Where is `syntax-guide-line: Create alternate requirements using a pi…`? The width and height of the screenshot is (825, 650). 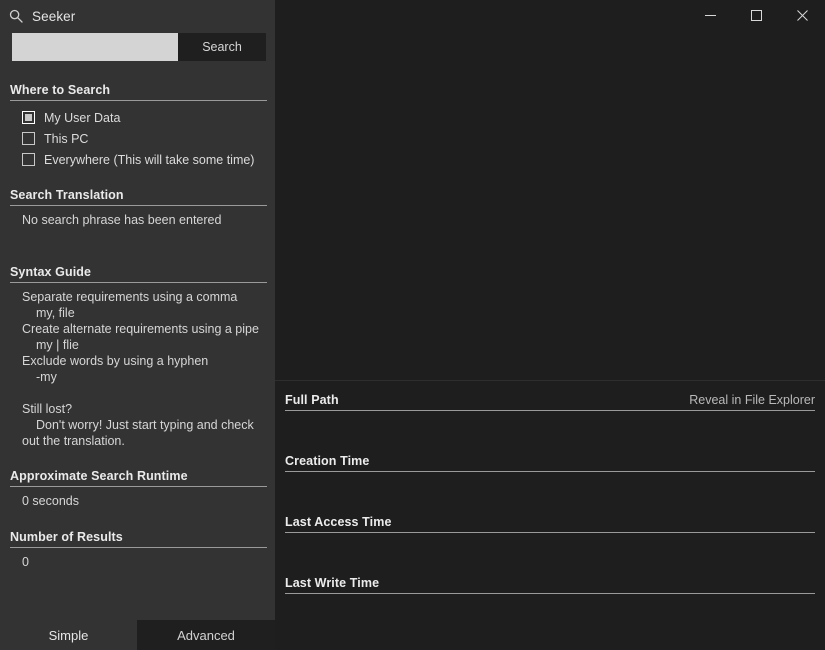
syntax-guide-line: Create alternate requirements using a pi… is located at coordinates (140, 329).